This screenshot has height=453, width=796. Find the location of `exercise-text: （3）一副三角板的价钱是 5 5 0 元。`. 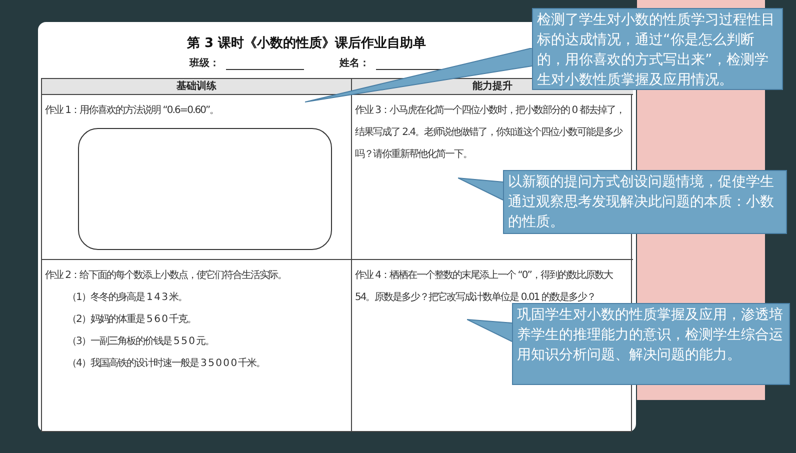

exercise-text: （3）一副三角板的价钱是 5 5 0 元。 is located at coordinates (140, 341).